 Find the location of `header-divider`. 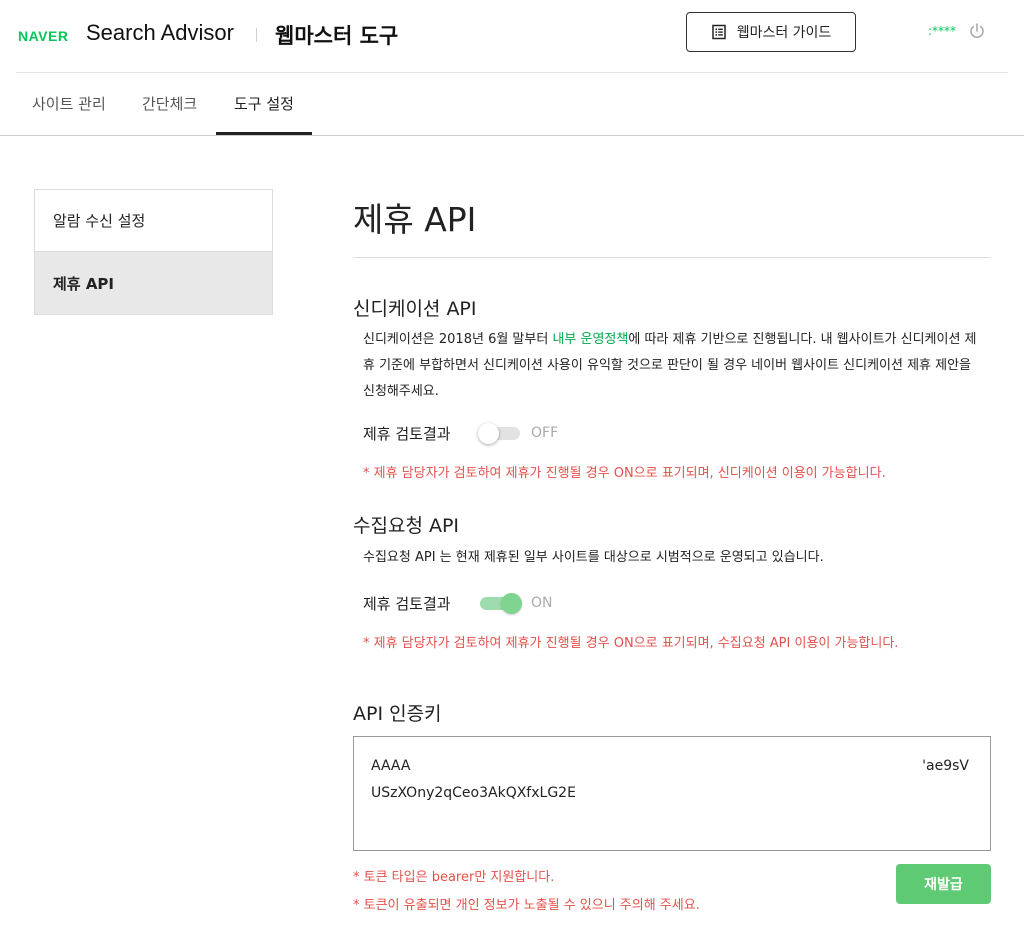

header-divider is located at coordinates (256, 35).